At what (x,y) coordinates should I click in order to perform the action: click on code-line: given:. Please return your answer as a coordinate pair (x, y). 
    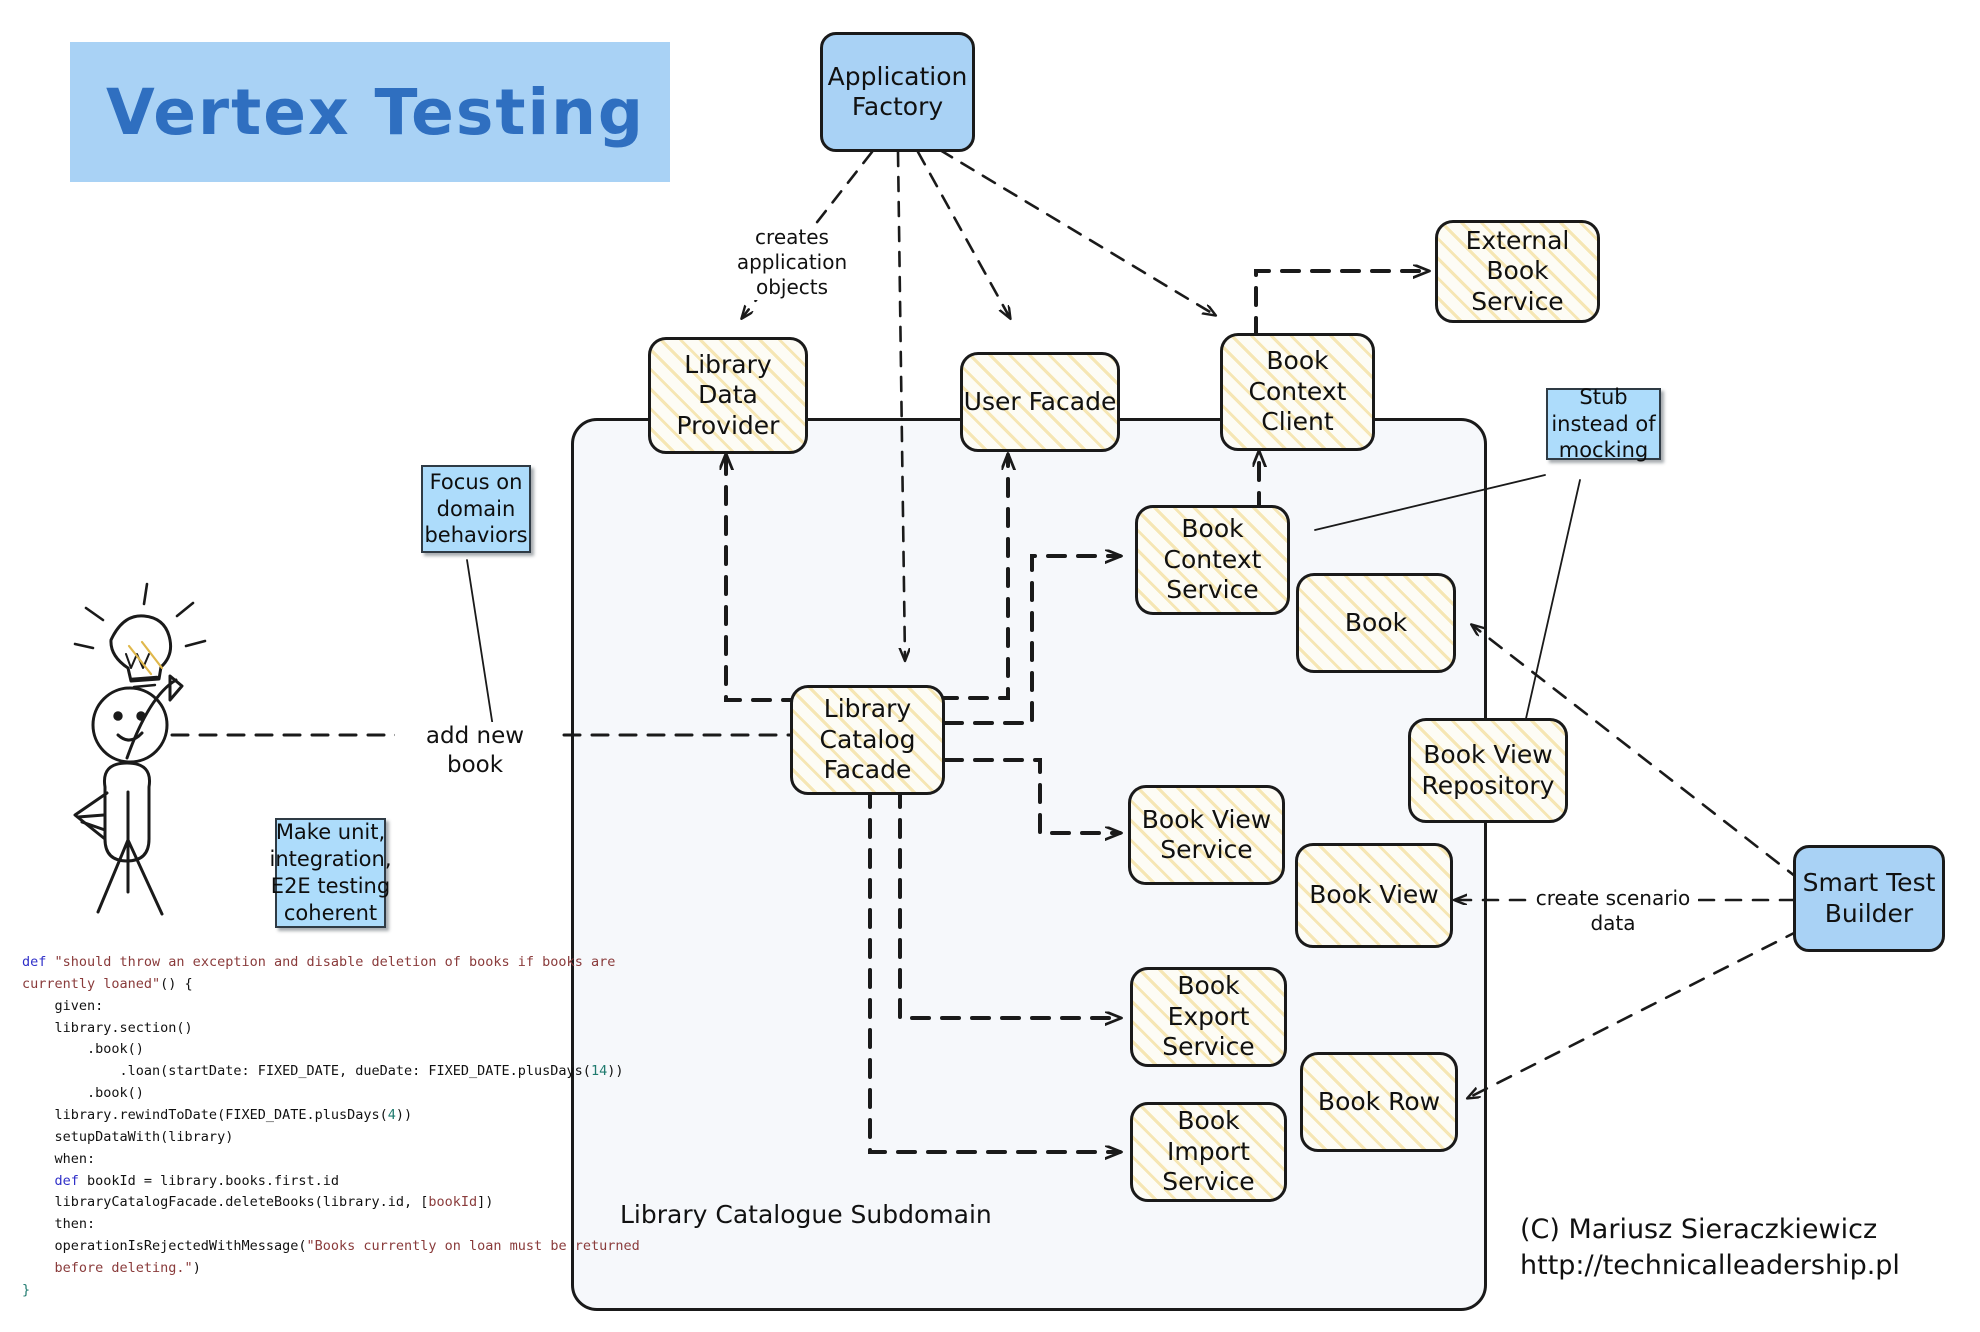
    Looking at the image, I should click on (63, 1005).